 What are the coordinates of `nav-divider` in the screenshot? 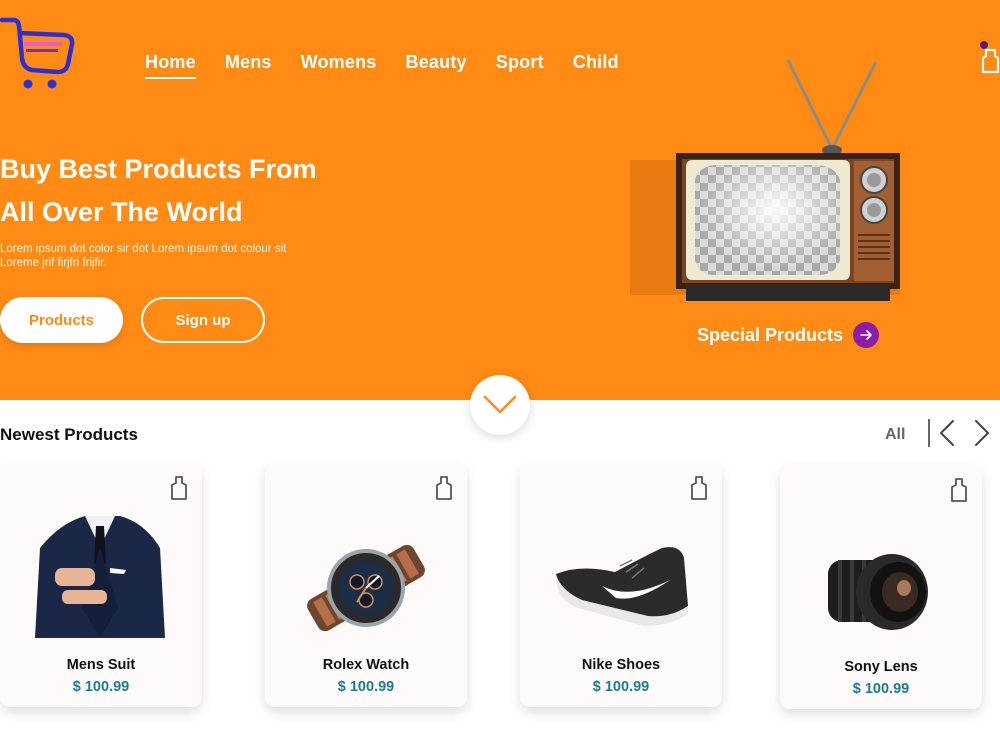 It's located at (929, 433).